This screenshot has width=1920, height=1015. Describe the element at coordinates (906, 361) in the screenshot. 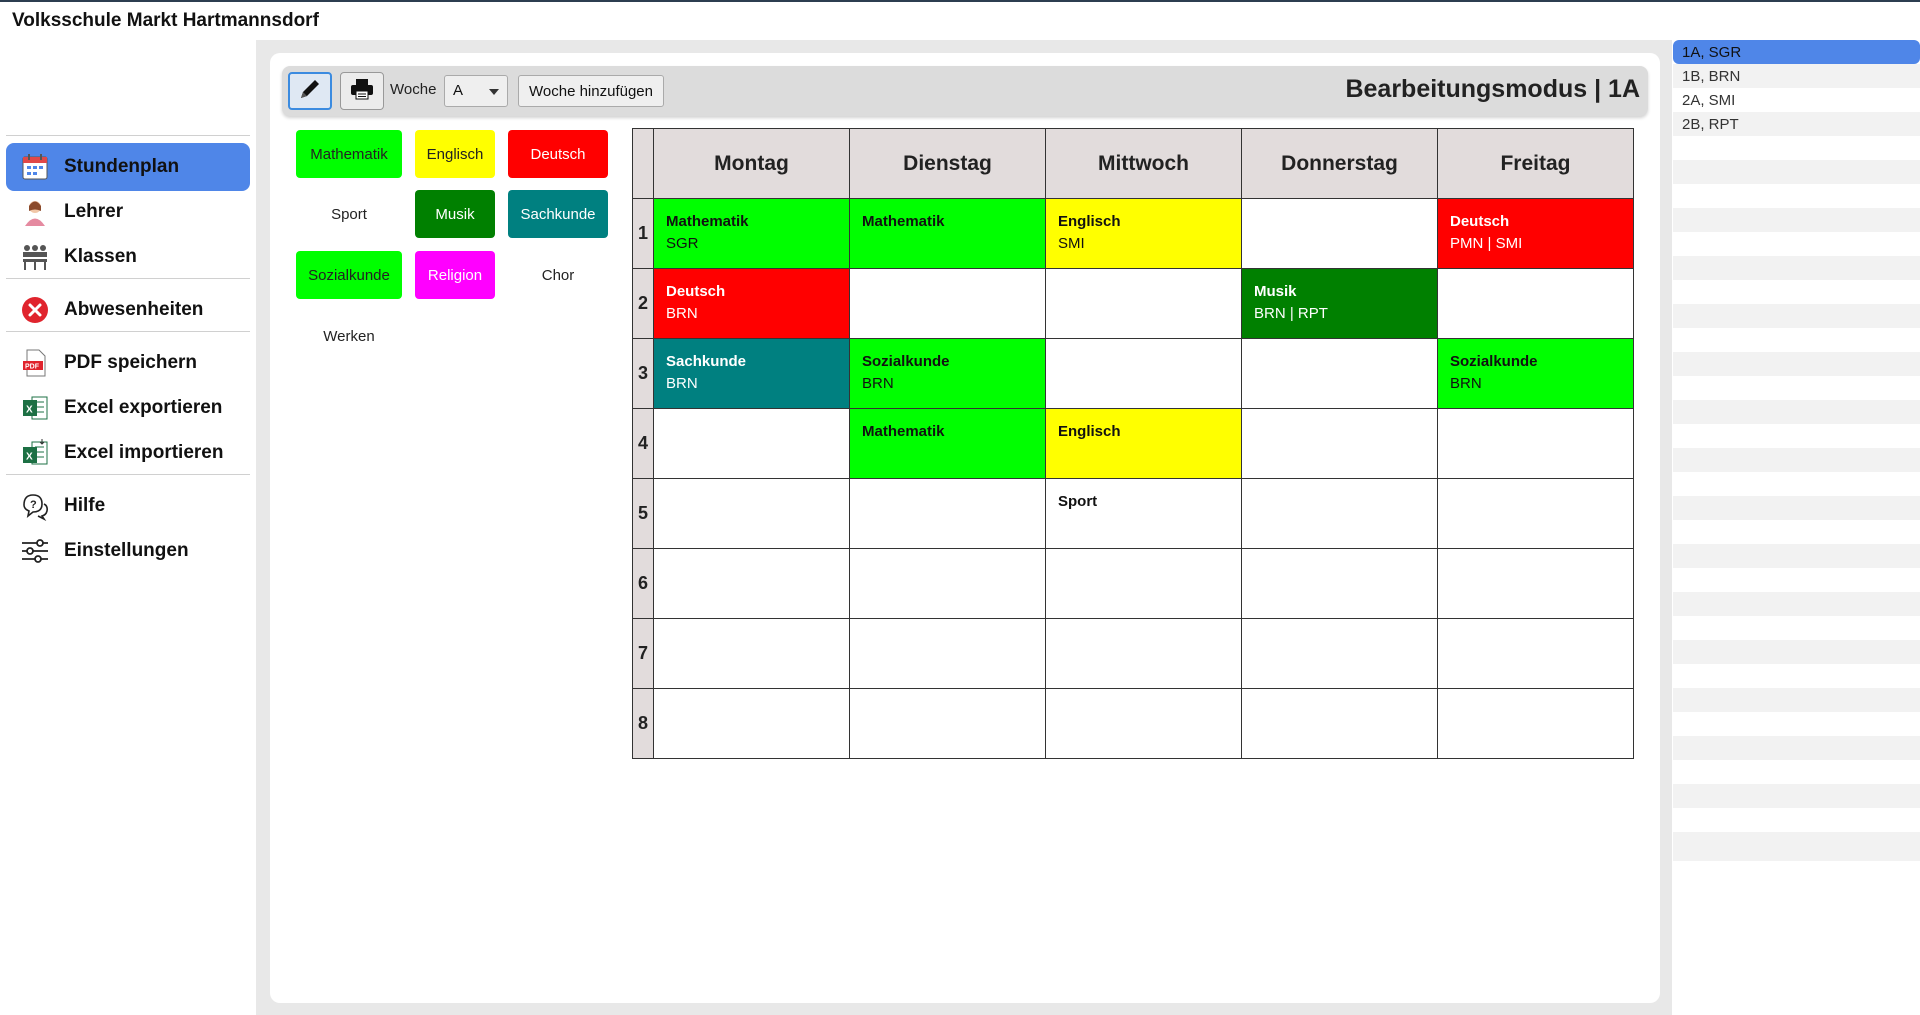

I see `lesson-subject: Sozialkunde` at that location.